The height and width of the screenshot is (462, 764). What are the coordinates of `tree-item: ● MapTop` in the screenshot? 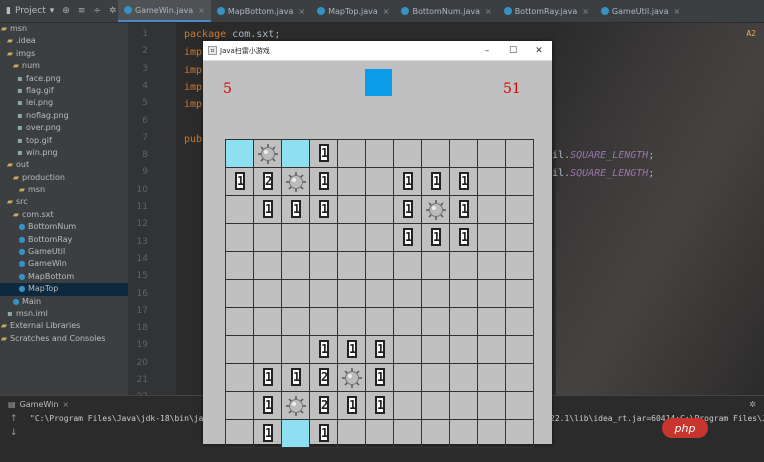 It's located at (64, 289).